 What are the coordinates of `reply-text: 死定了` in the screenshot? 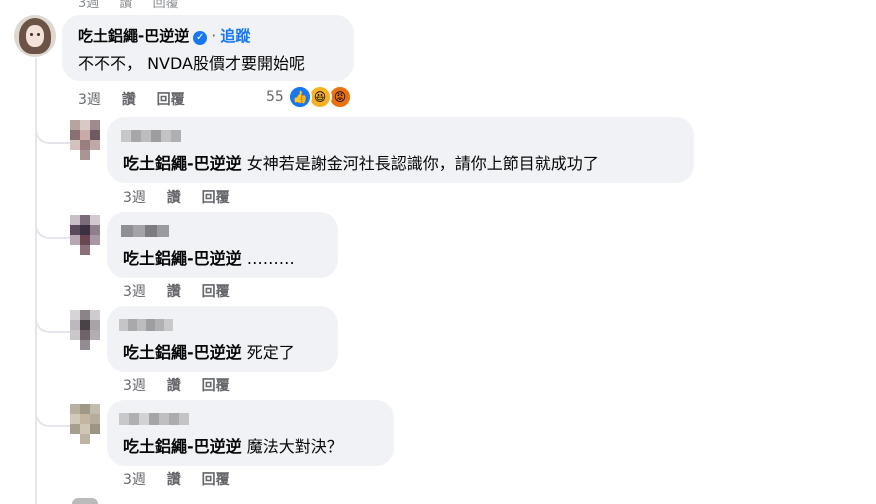 It's located at (270, 352).